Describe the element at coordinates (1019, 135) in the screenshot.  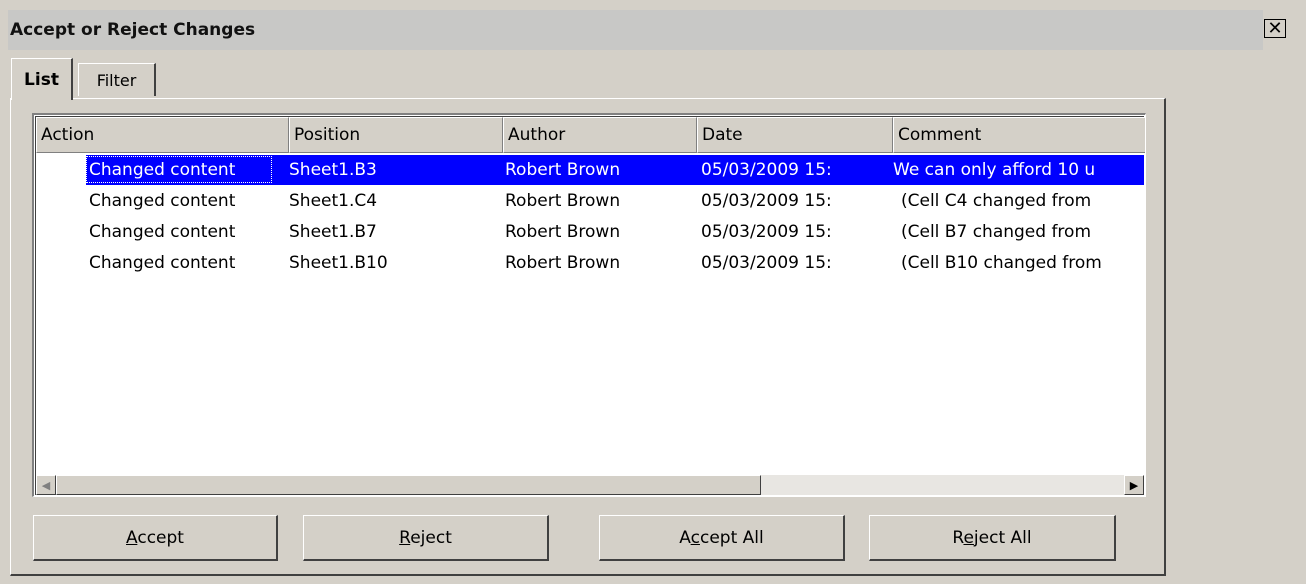
I see `column-header-comment: Comment` at that location.